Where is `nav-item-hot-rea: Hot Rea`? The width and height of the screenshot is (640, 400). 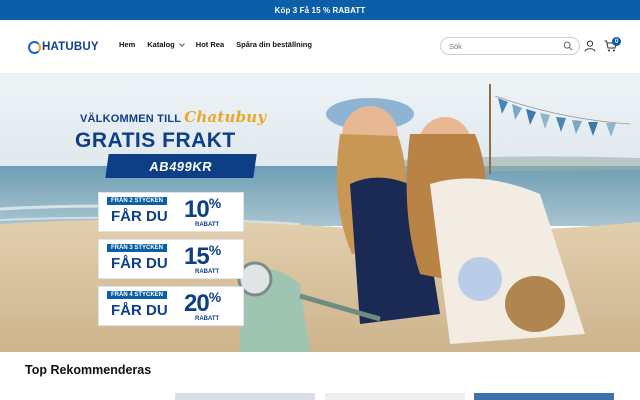
nav-item-hot-rea: Hot Rea is located at coordinates (210, 44).